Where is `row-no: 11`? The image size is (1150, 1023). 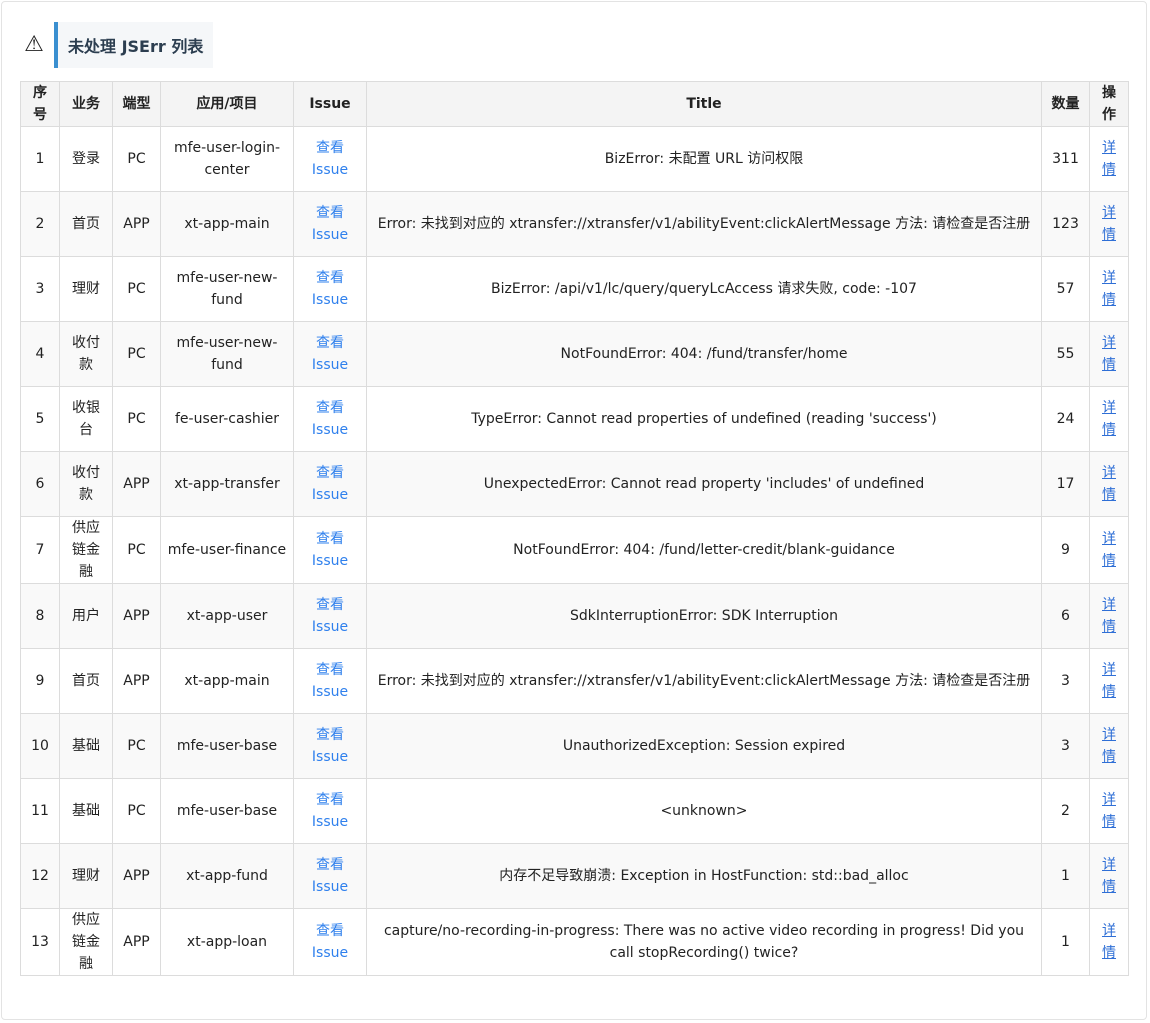 row-no: 11 is located at coordinates (40, 811).